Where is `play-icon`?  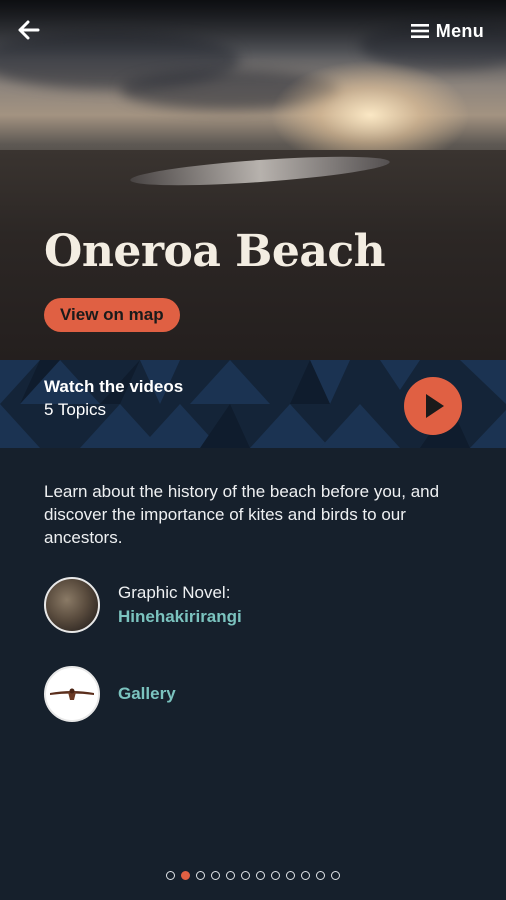
play-icon is located at coordinates (435, 406).